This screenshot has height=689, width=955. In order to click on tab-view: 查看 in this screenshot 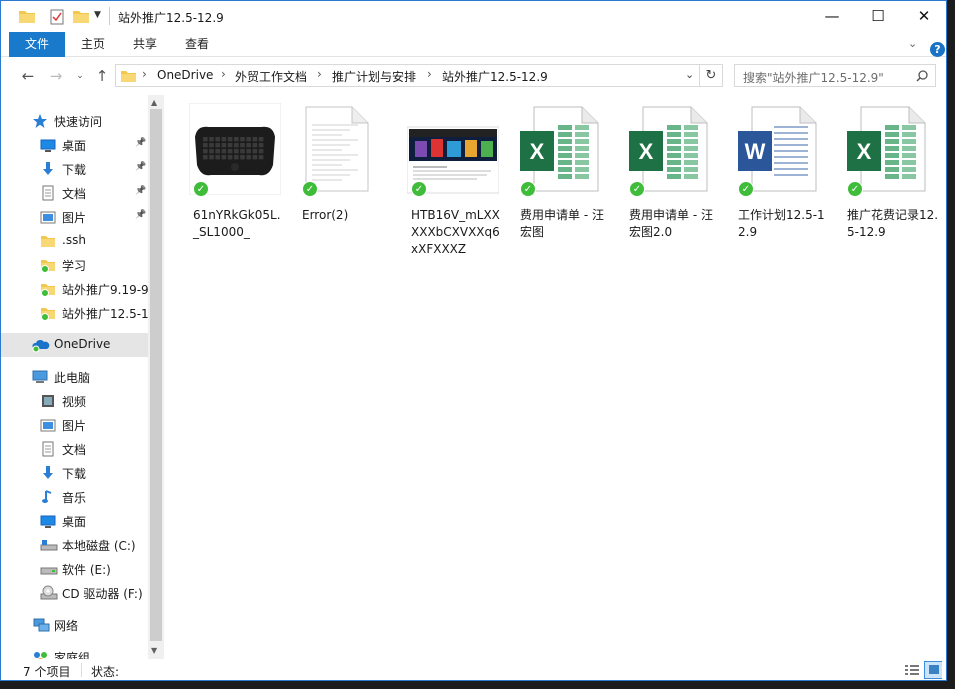, I will do `click(197, 44)`.